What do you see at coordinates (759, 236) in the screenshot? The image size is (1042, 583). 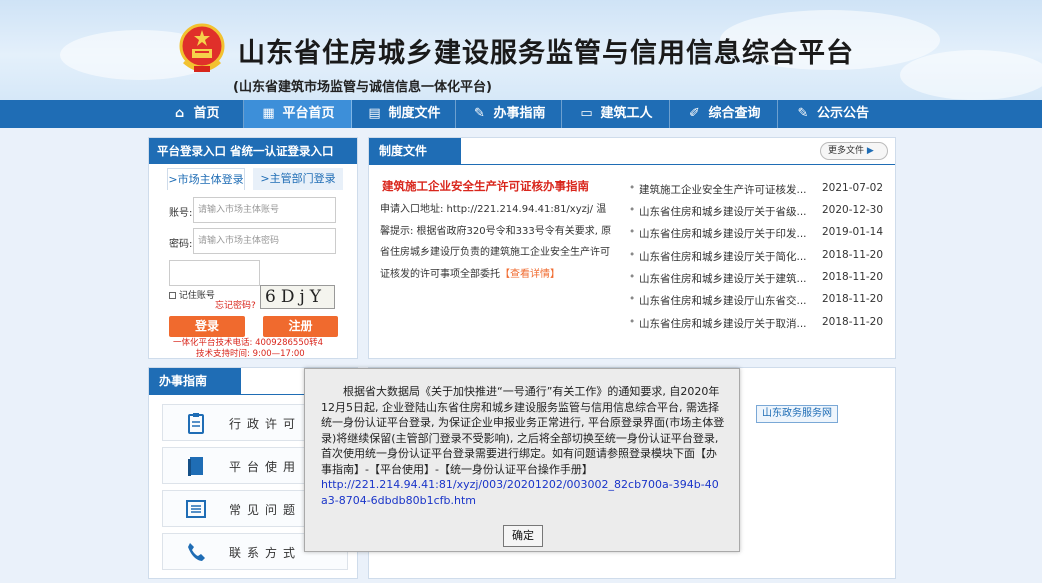 I see `list-item: • 山东省住房和城乡建设厅关于印发... 2019-01-14` at bounding box center [759, 236].